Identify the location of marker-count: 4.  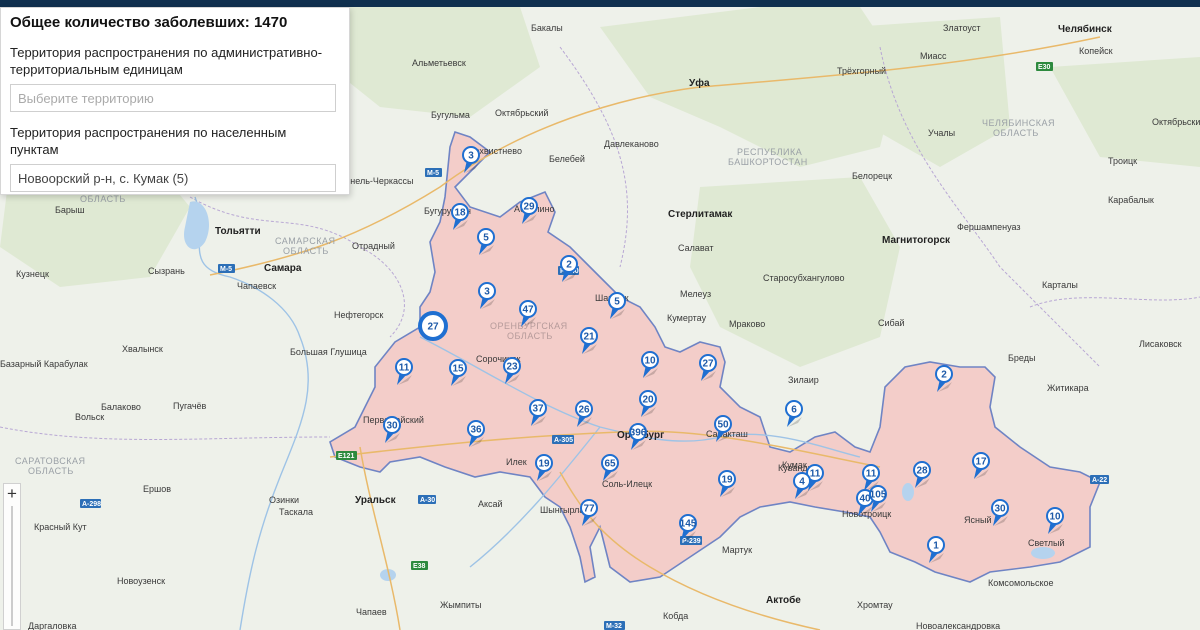
(802, 482).